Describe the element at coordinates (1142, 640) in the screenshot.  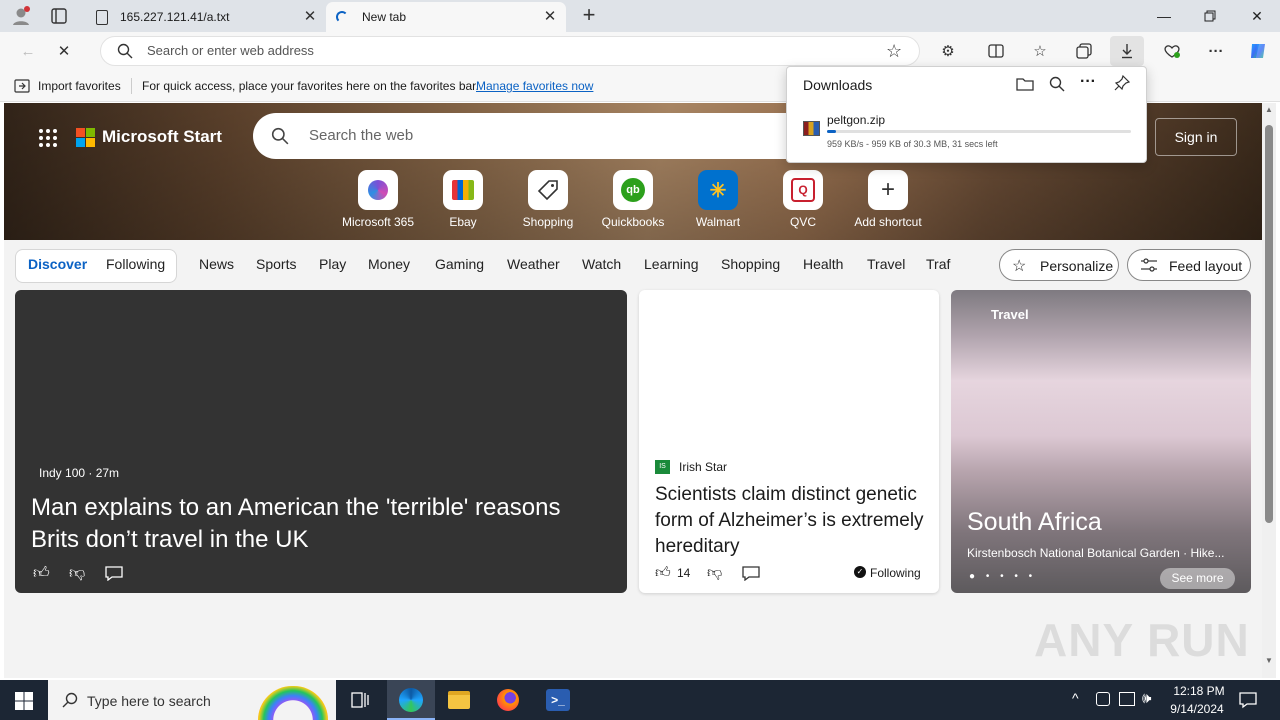
I see `anyrun-watermark: ANY RUN` at that location.